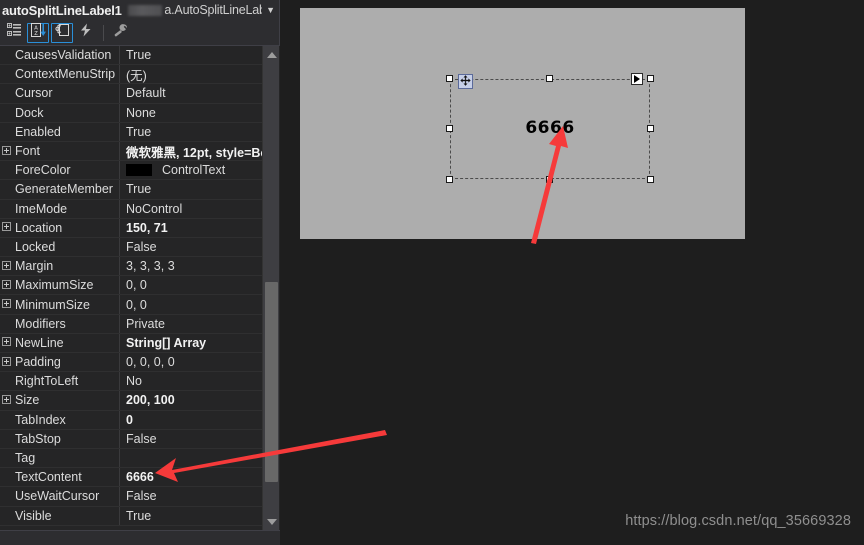 Image resolution: width=864 pixels, height=545 pixels. Describe the element at coordinates (191, 343) in the screenshot. I see `property-value: String[] Array` at that location.